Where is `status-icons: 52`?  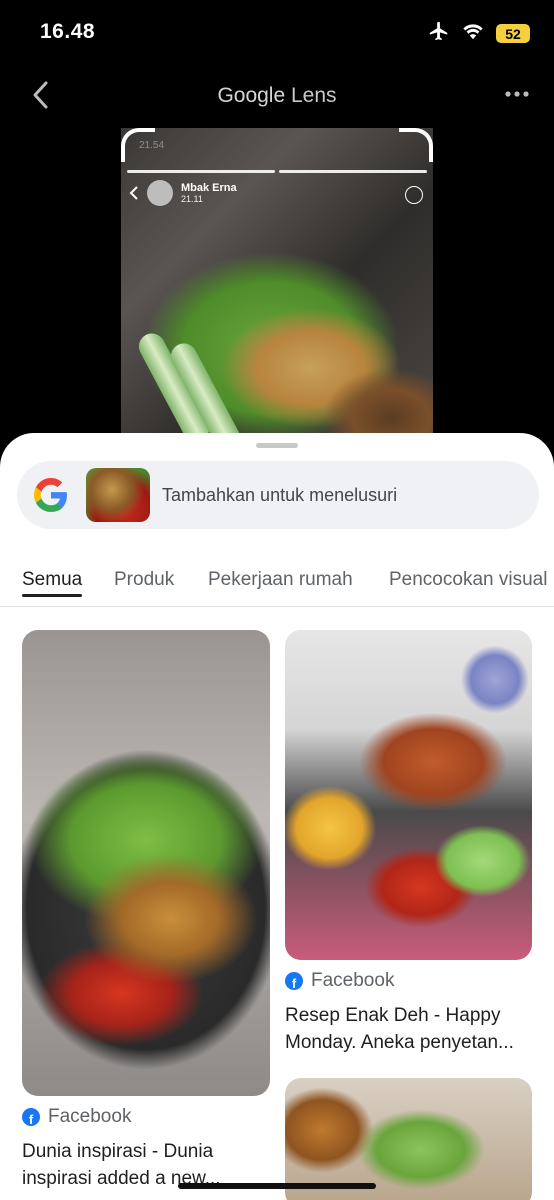
status-icons: 52 is located at coordinates (479, 33).